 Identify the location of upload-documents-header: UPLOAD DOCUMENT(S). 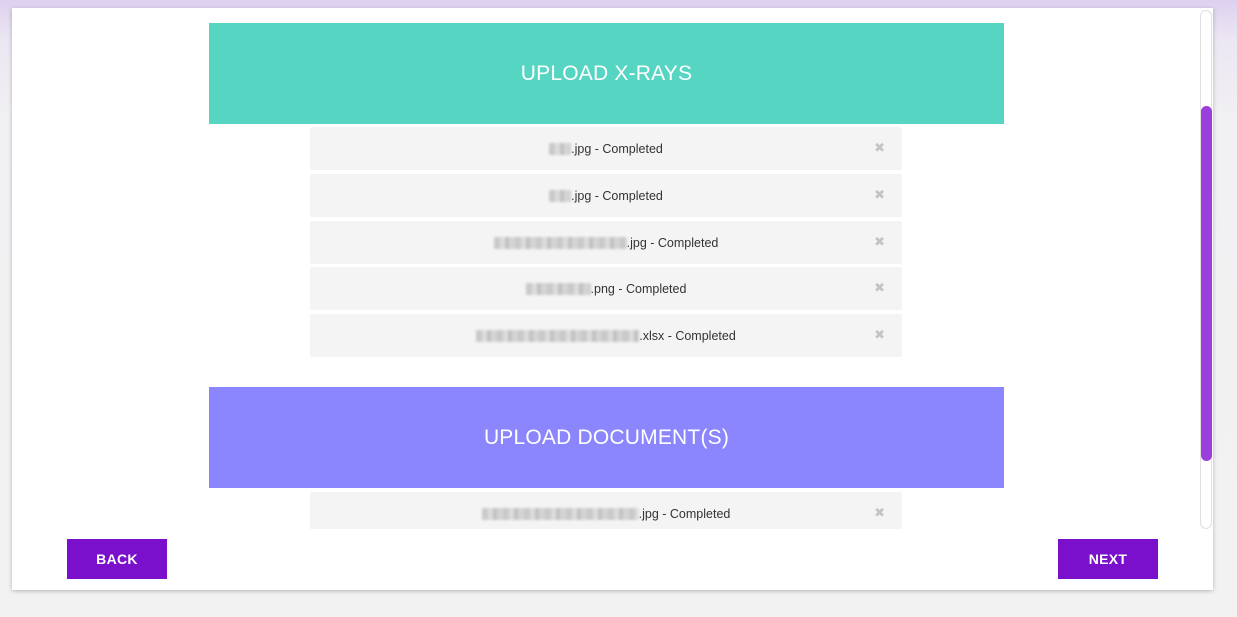
(606, 437).